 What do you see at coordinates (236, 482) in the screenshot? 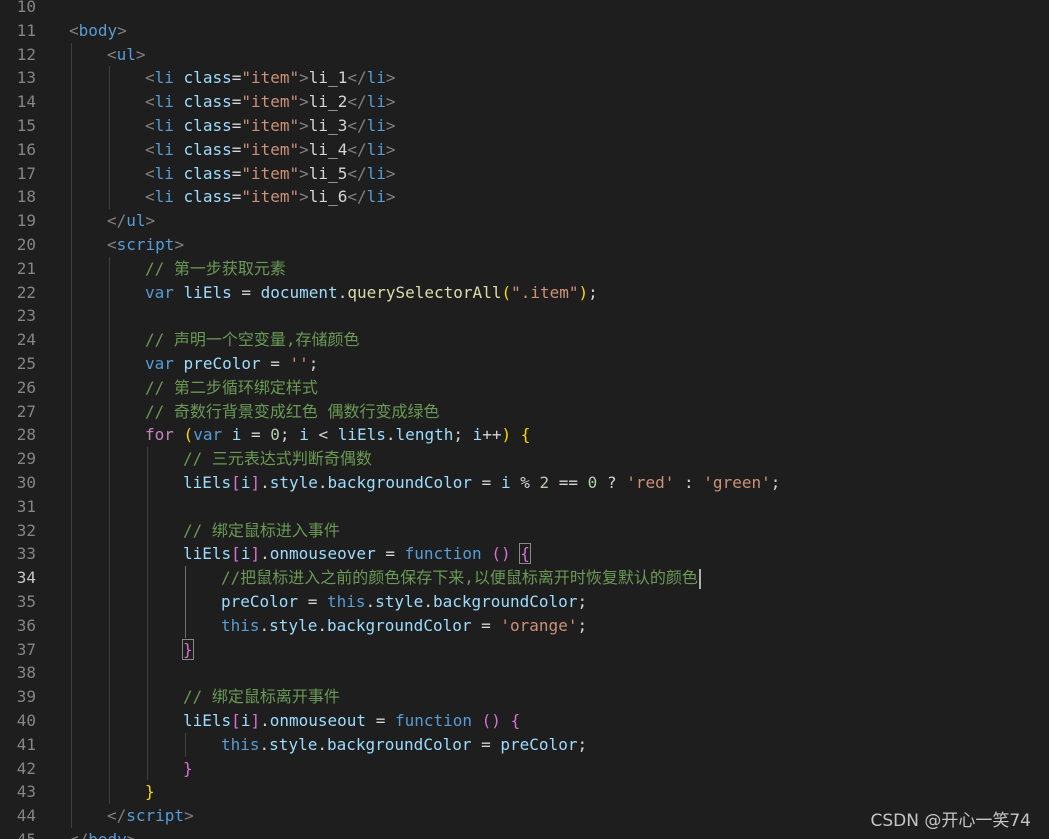
I see `code-token: [` at bounding box center [236, 482].